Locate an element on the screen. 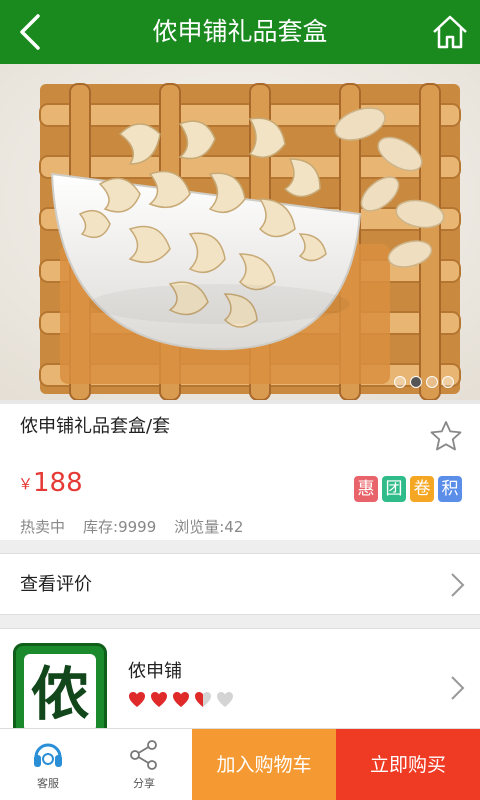  customer-service-button: 客服 is located at coordinates (48, 764).